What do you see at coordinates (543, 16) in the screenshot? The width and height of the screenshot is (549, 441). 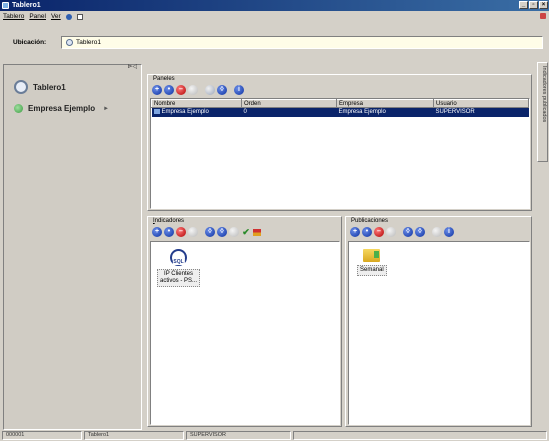 I see `user-icon` at bounding box center [543, 16].